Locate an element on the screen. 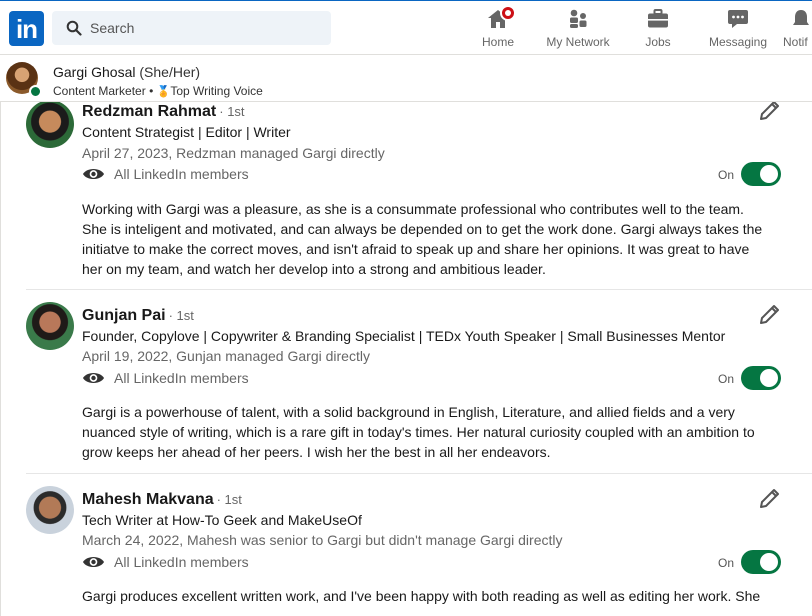 The image size is (812, 616). recommender-name-line: Mahesh Makvana · 1st is located at coordinates (162, 500).